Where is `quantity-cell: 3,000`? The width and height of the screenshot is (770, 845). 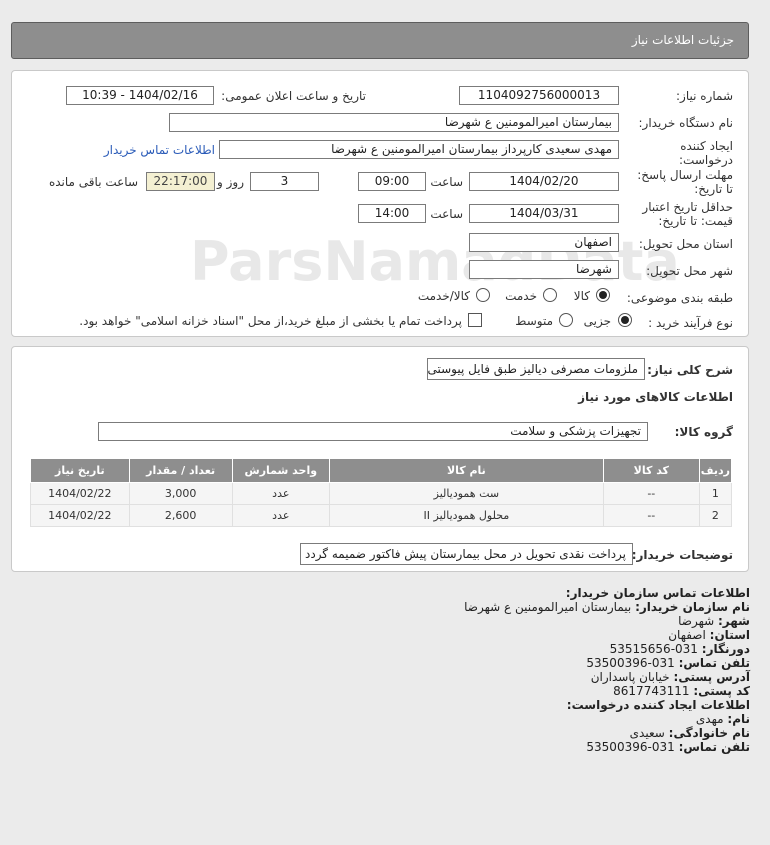
quantity-cell: 3,000 is located at coordinates (180, 493).